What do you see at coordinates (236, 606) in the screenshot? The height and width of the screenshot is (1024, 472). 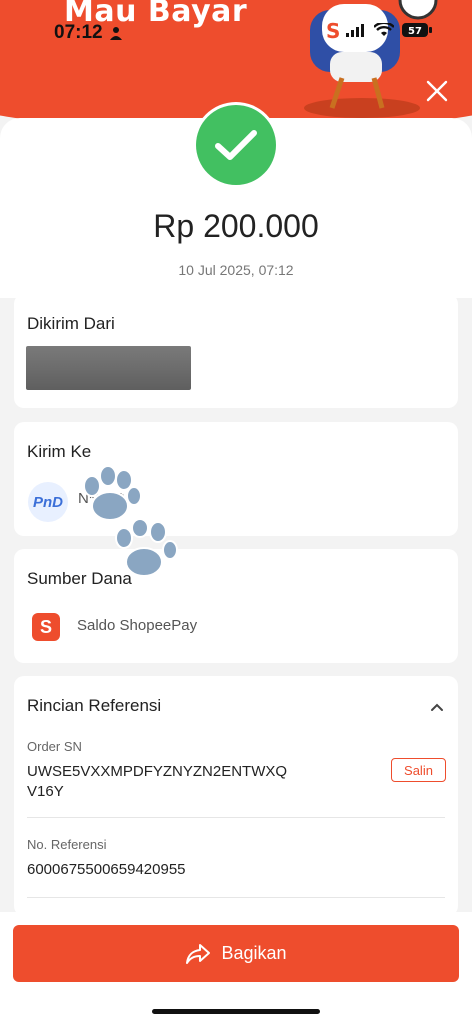 I see `source-card: Sumber Dana S Saldo ShopeePay` at bounding box center [236, 606].